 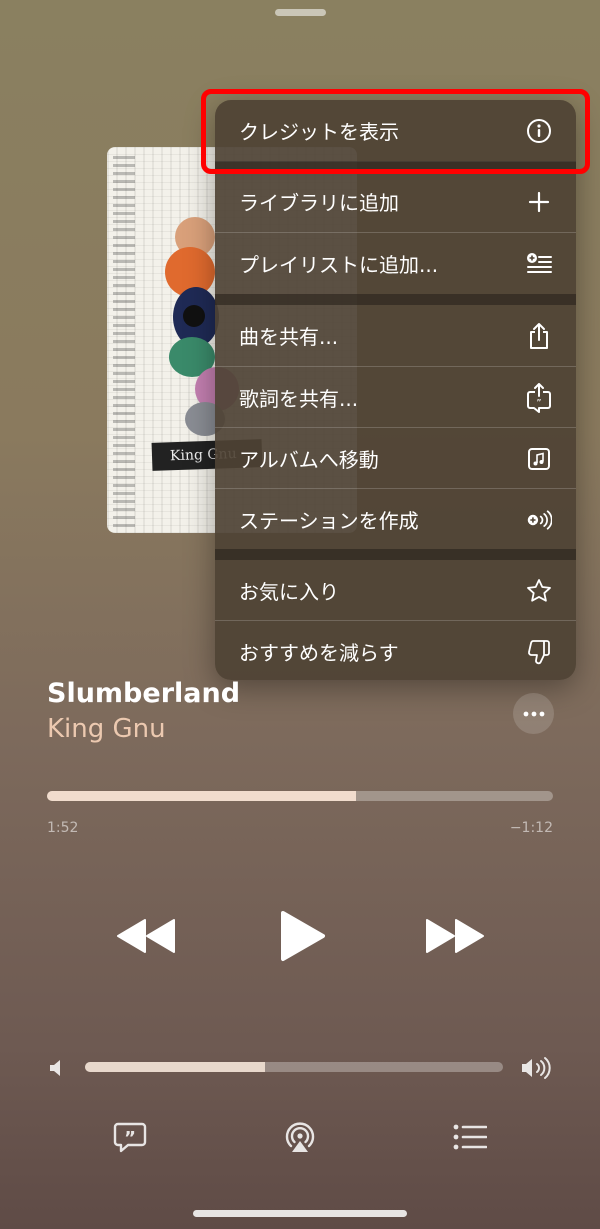 I want to click on menu-item-label: ライブラリに追加, so click(x=319, y=203).